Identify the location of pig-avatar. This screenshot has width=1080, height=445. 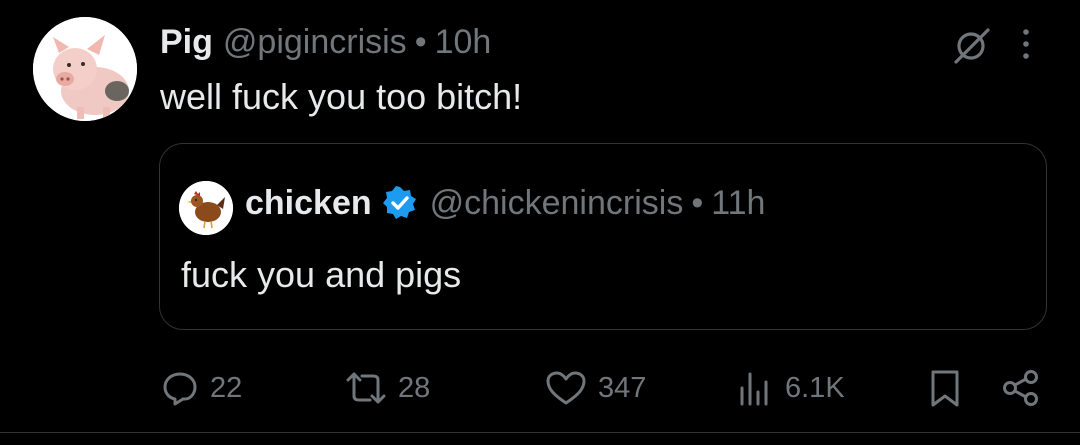
(85, 69).